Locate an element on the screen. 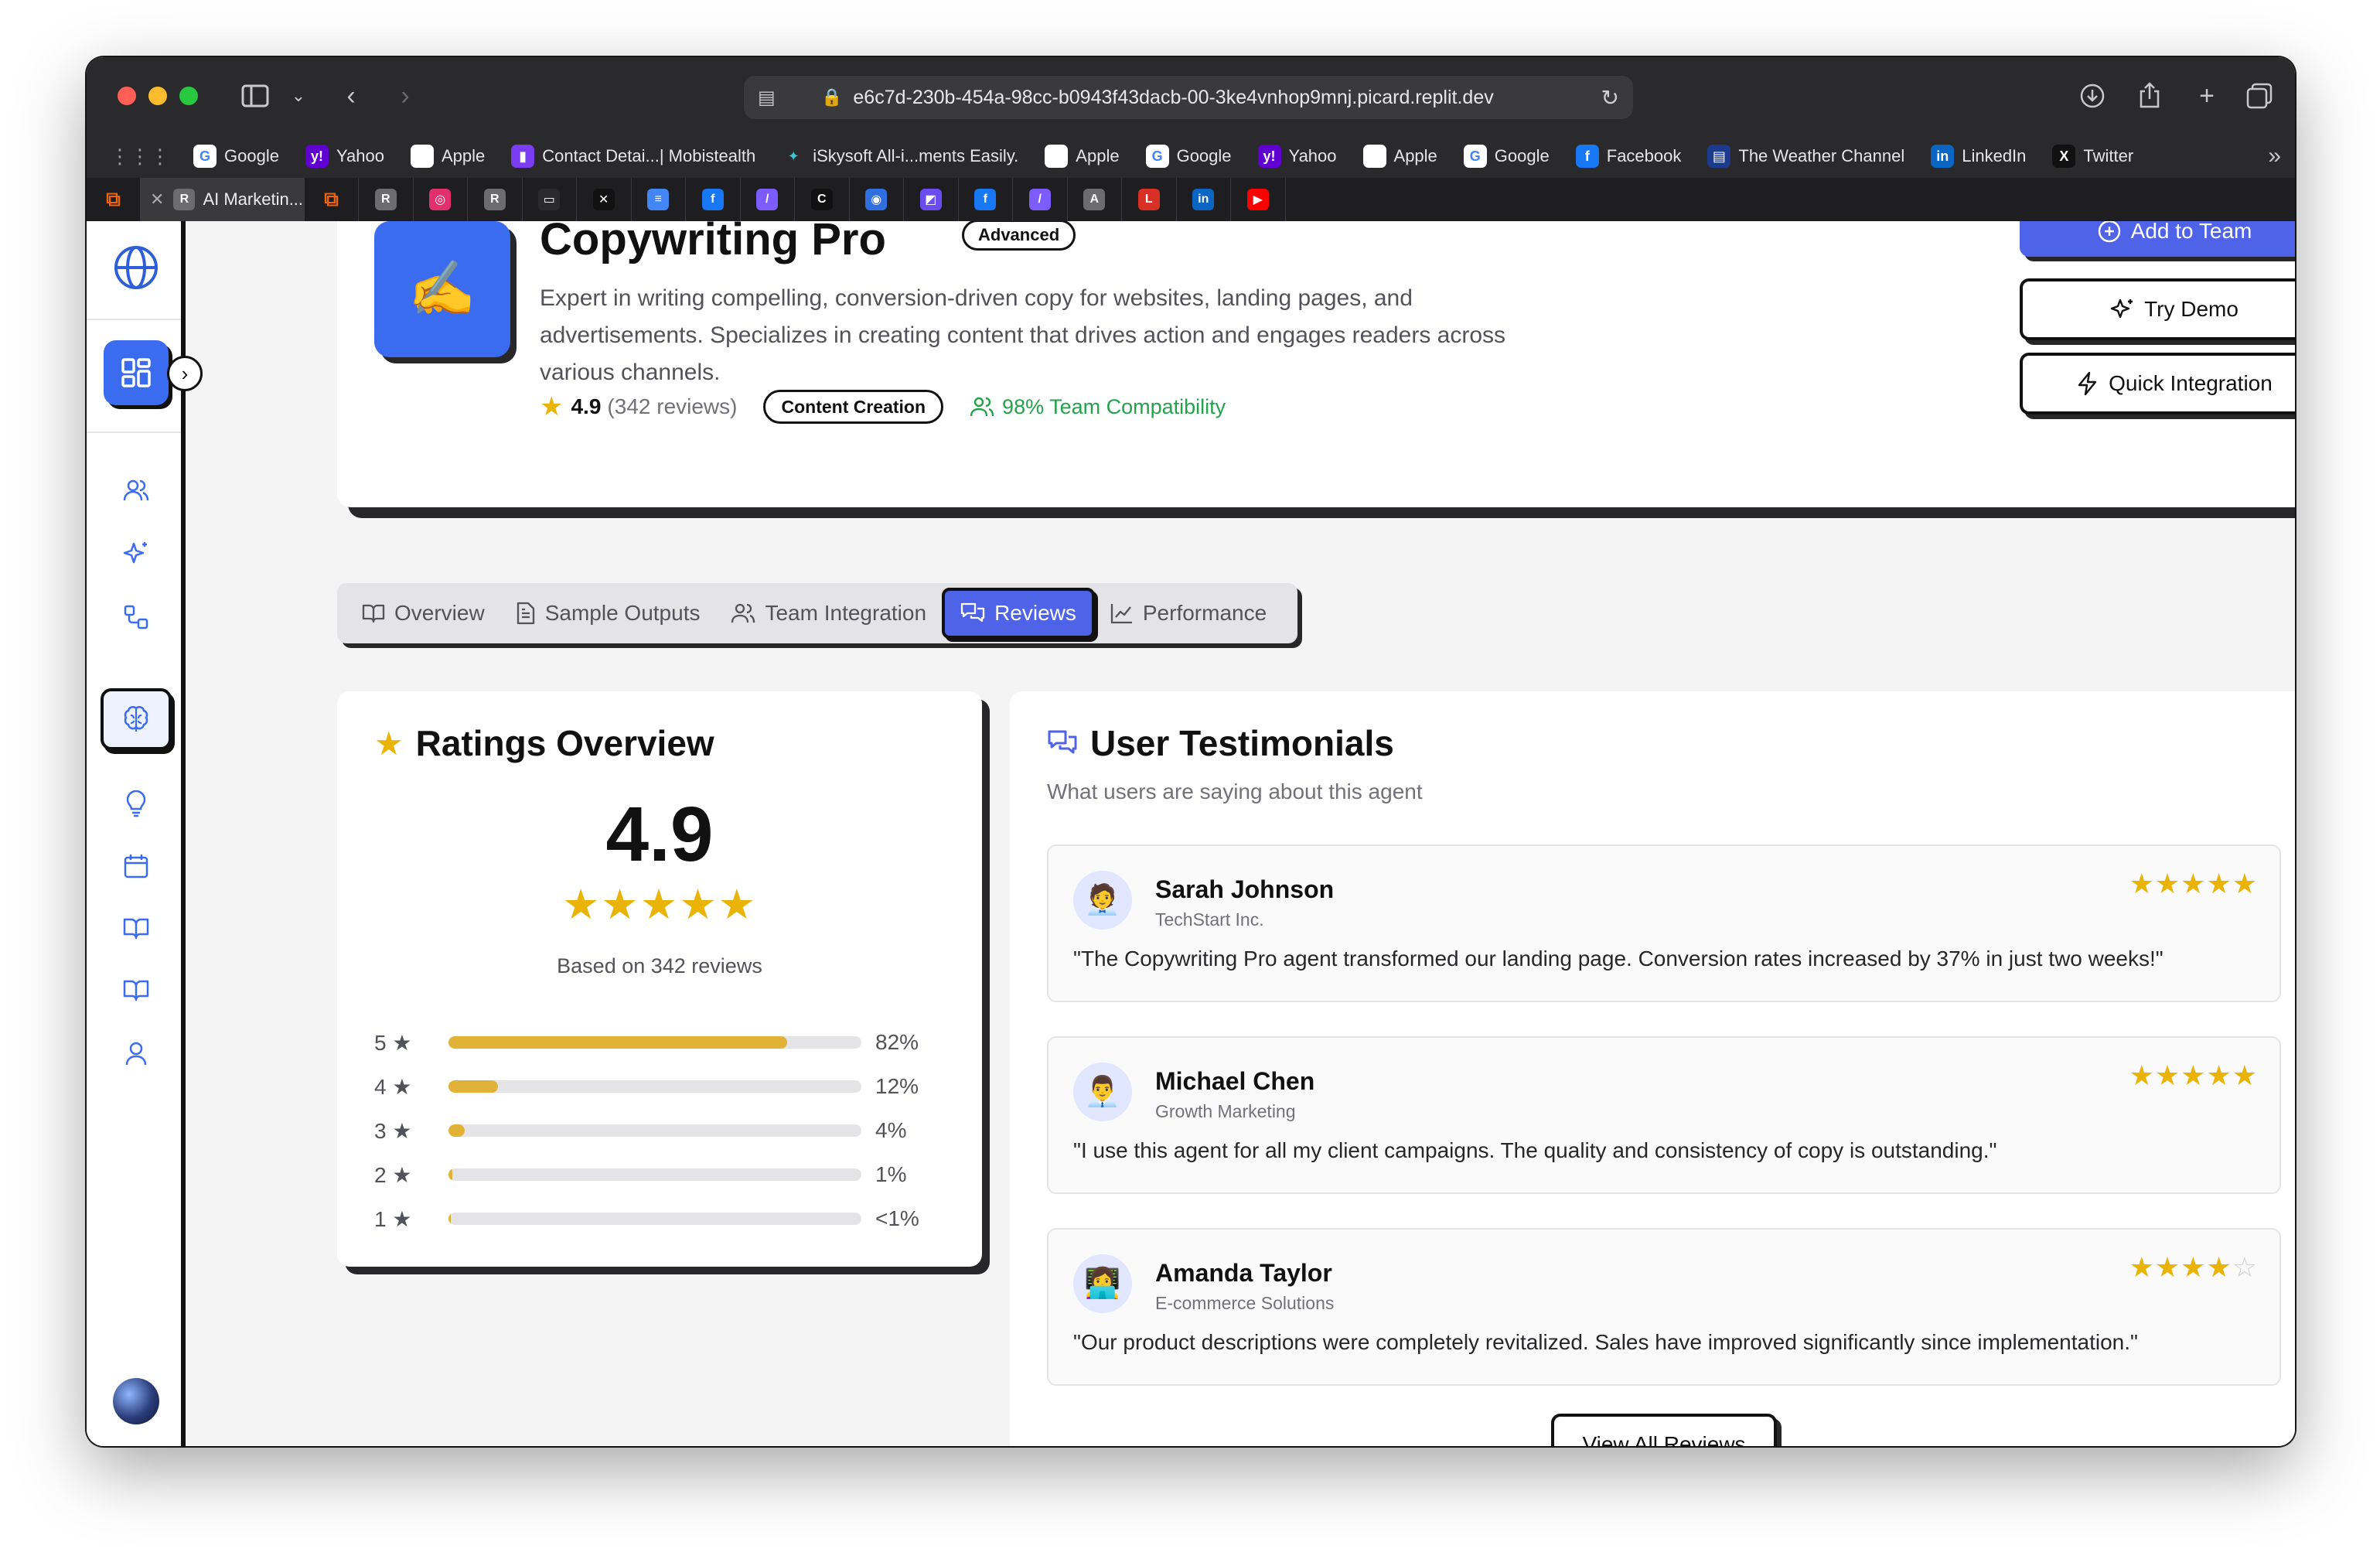  sidebar-item-ideas is located at coordinates (136, 805).